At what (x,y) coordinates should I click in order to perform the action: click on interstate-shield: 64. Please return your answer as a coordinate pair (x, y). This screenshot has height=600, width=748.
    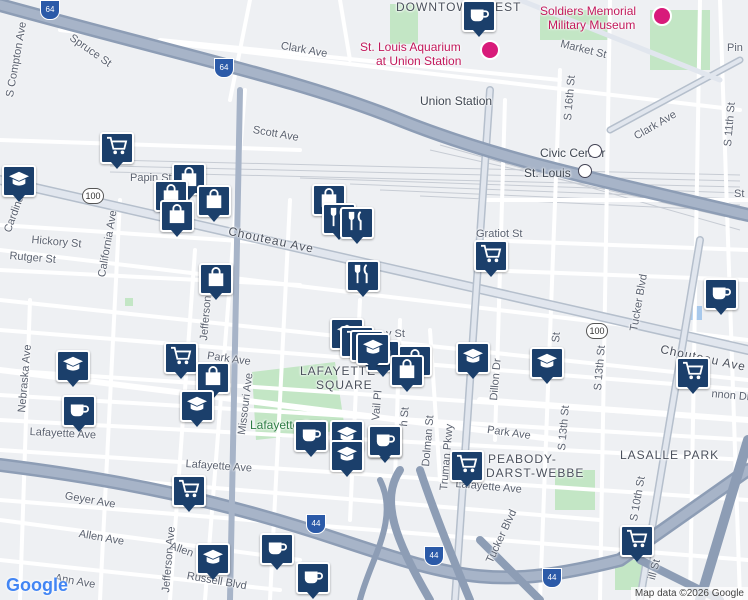
    Looking at the image, I should click on (224, 68).